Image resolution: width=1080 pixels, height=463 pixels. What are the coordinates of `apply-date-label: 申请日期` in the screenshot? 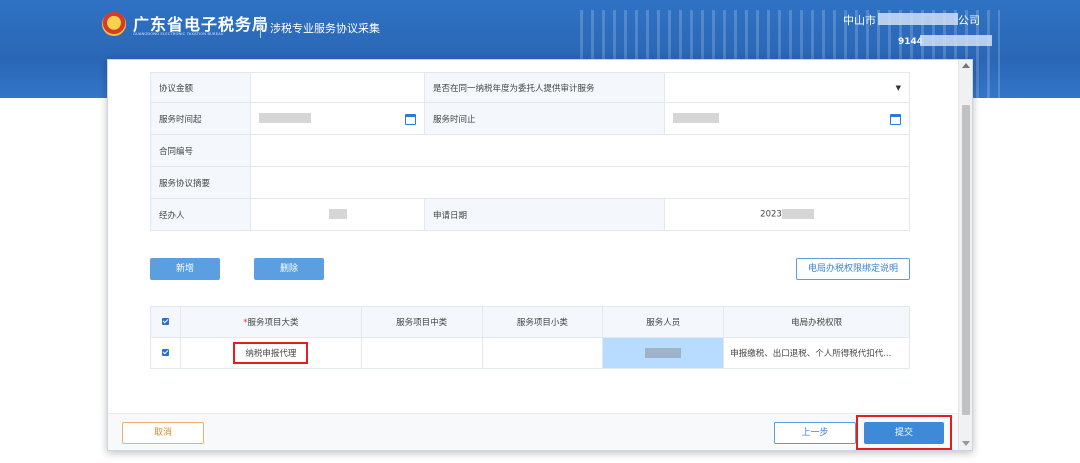 It's located at (544, 214).